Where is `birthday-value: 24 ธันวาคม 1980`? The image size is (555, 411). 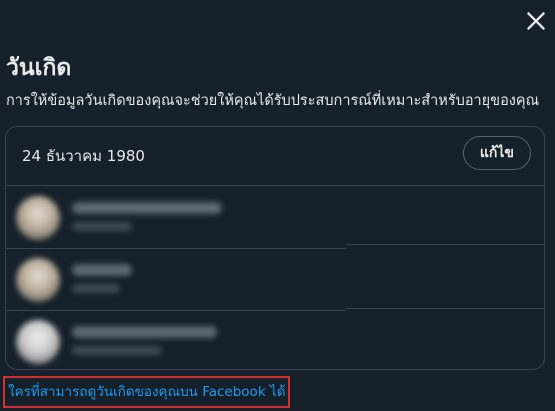 birthday-value: 24 ธันวาคม 1980 is located at coordinates (83, 156).